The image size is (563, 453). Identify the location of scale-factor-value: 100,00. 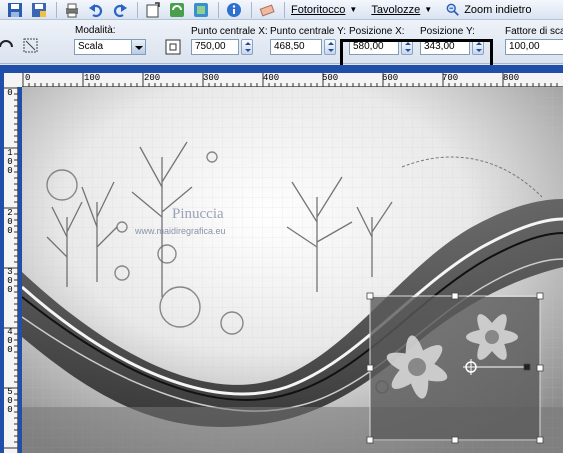
(524, 46).